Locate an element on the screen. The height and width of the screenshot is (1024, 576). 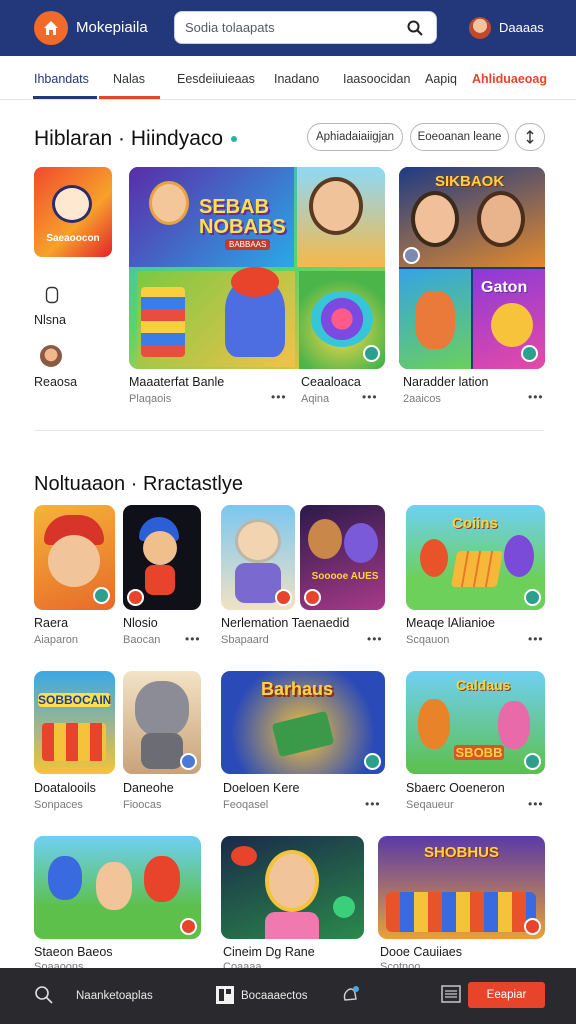
tab-inadano: Inadano is located at coordinates (296, 79).